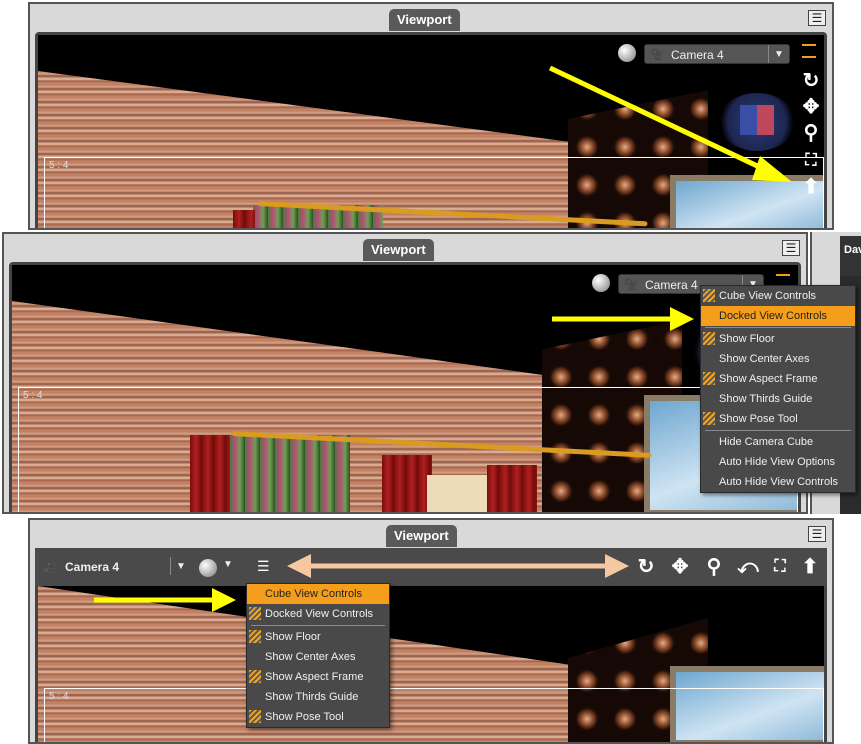 Image resolution: width=861 pixels, height=744 pixels. Describe the element at coordinates (809, 51) in the screenshot. I see `view-options-icon` at that location.